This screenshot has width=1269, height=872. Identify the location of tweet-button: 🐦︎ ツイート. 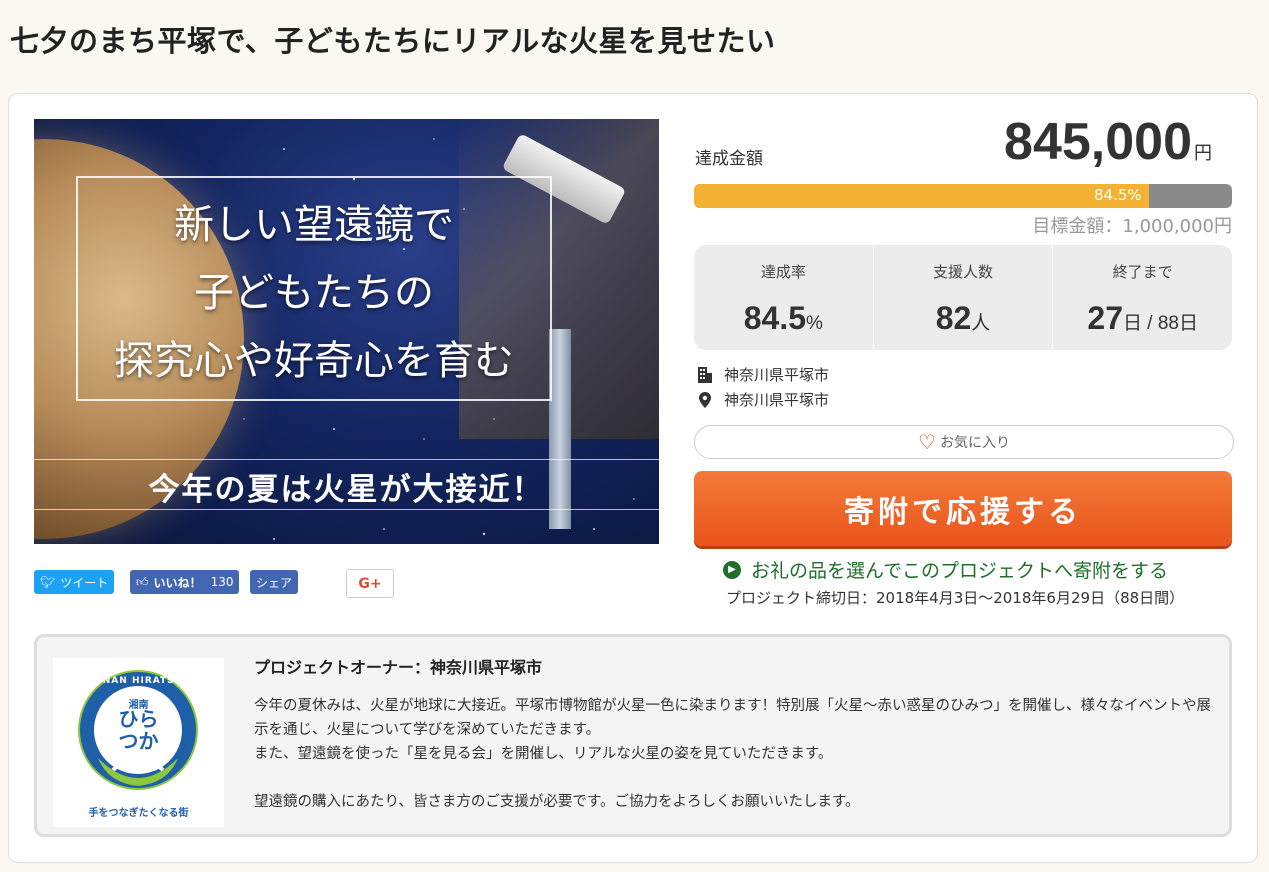
(74, 582).